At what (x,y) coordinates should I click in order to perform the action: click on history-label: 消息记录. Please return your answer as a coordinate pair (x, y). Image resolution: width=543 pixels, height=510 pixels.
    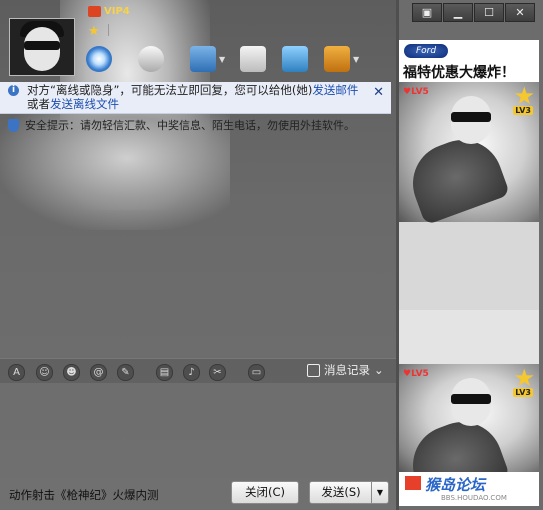
    Looking at the image, I should click on (347, 370).